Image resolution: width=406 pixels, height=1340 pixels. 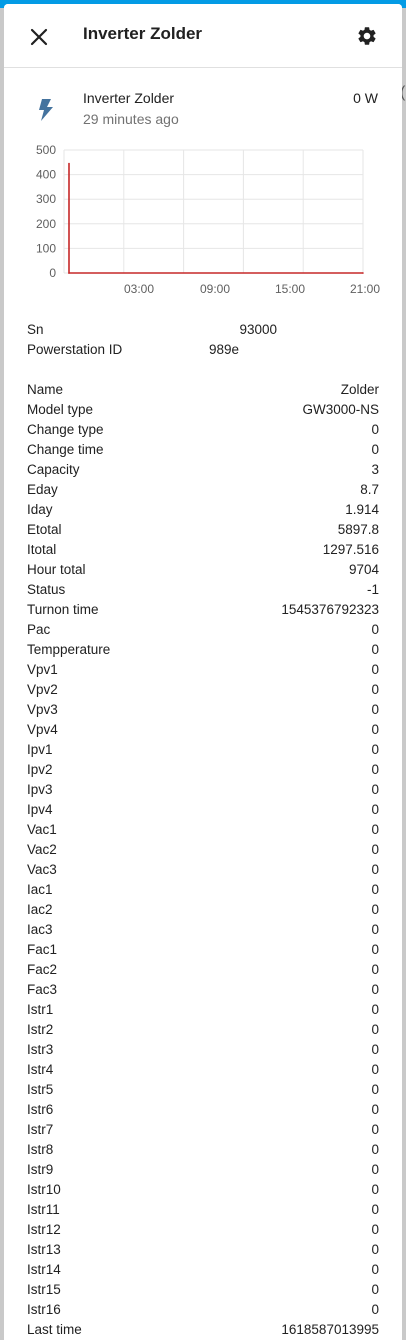 What do you see at coordinates (203, 107) in the screenshot?
I see `entity-row: Inverter Zolder 29 minutes ago 0 W` at bounding box center [203, 107].